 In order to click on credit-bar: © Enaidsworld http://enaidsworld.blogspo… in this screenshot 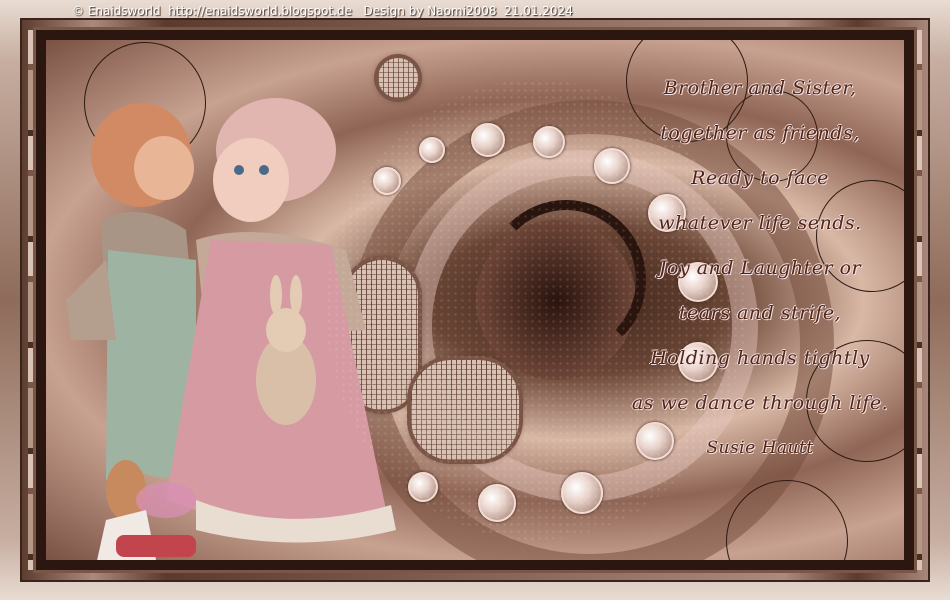, I will do `click(475, 12)`.